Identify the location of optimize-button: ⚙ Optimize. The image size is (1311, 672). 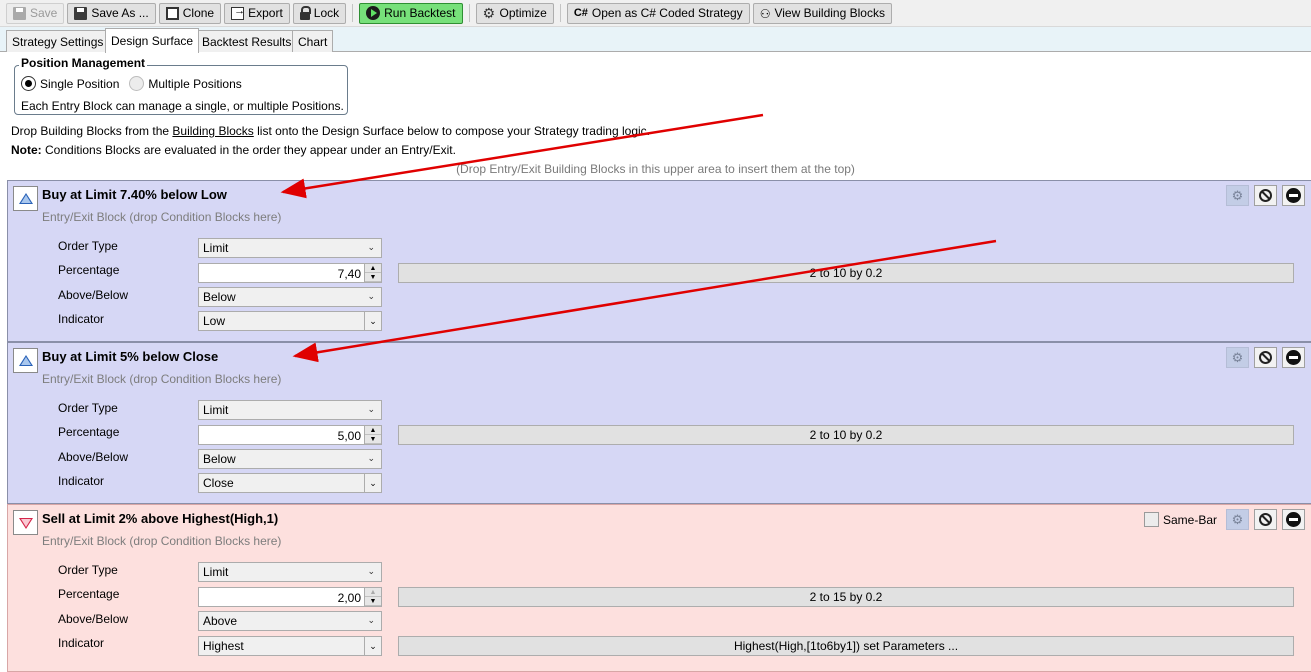
(514, 13).